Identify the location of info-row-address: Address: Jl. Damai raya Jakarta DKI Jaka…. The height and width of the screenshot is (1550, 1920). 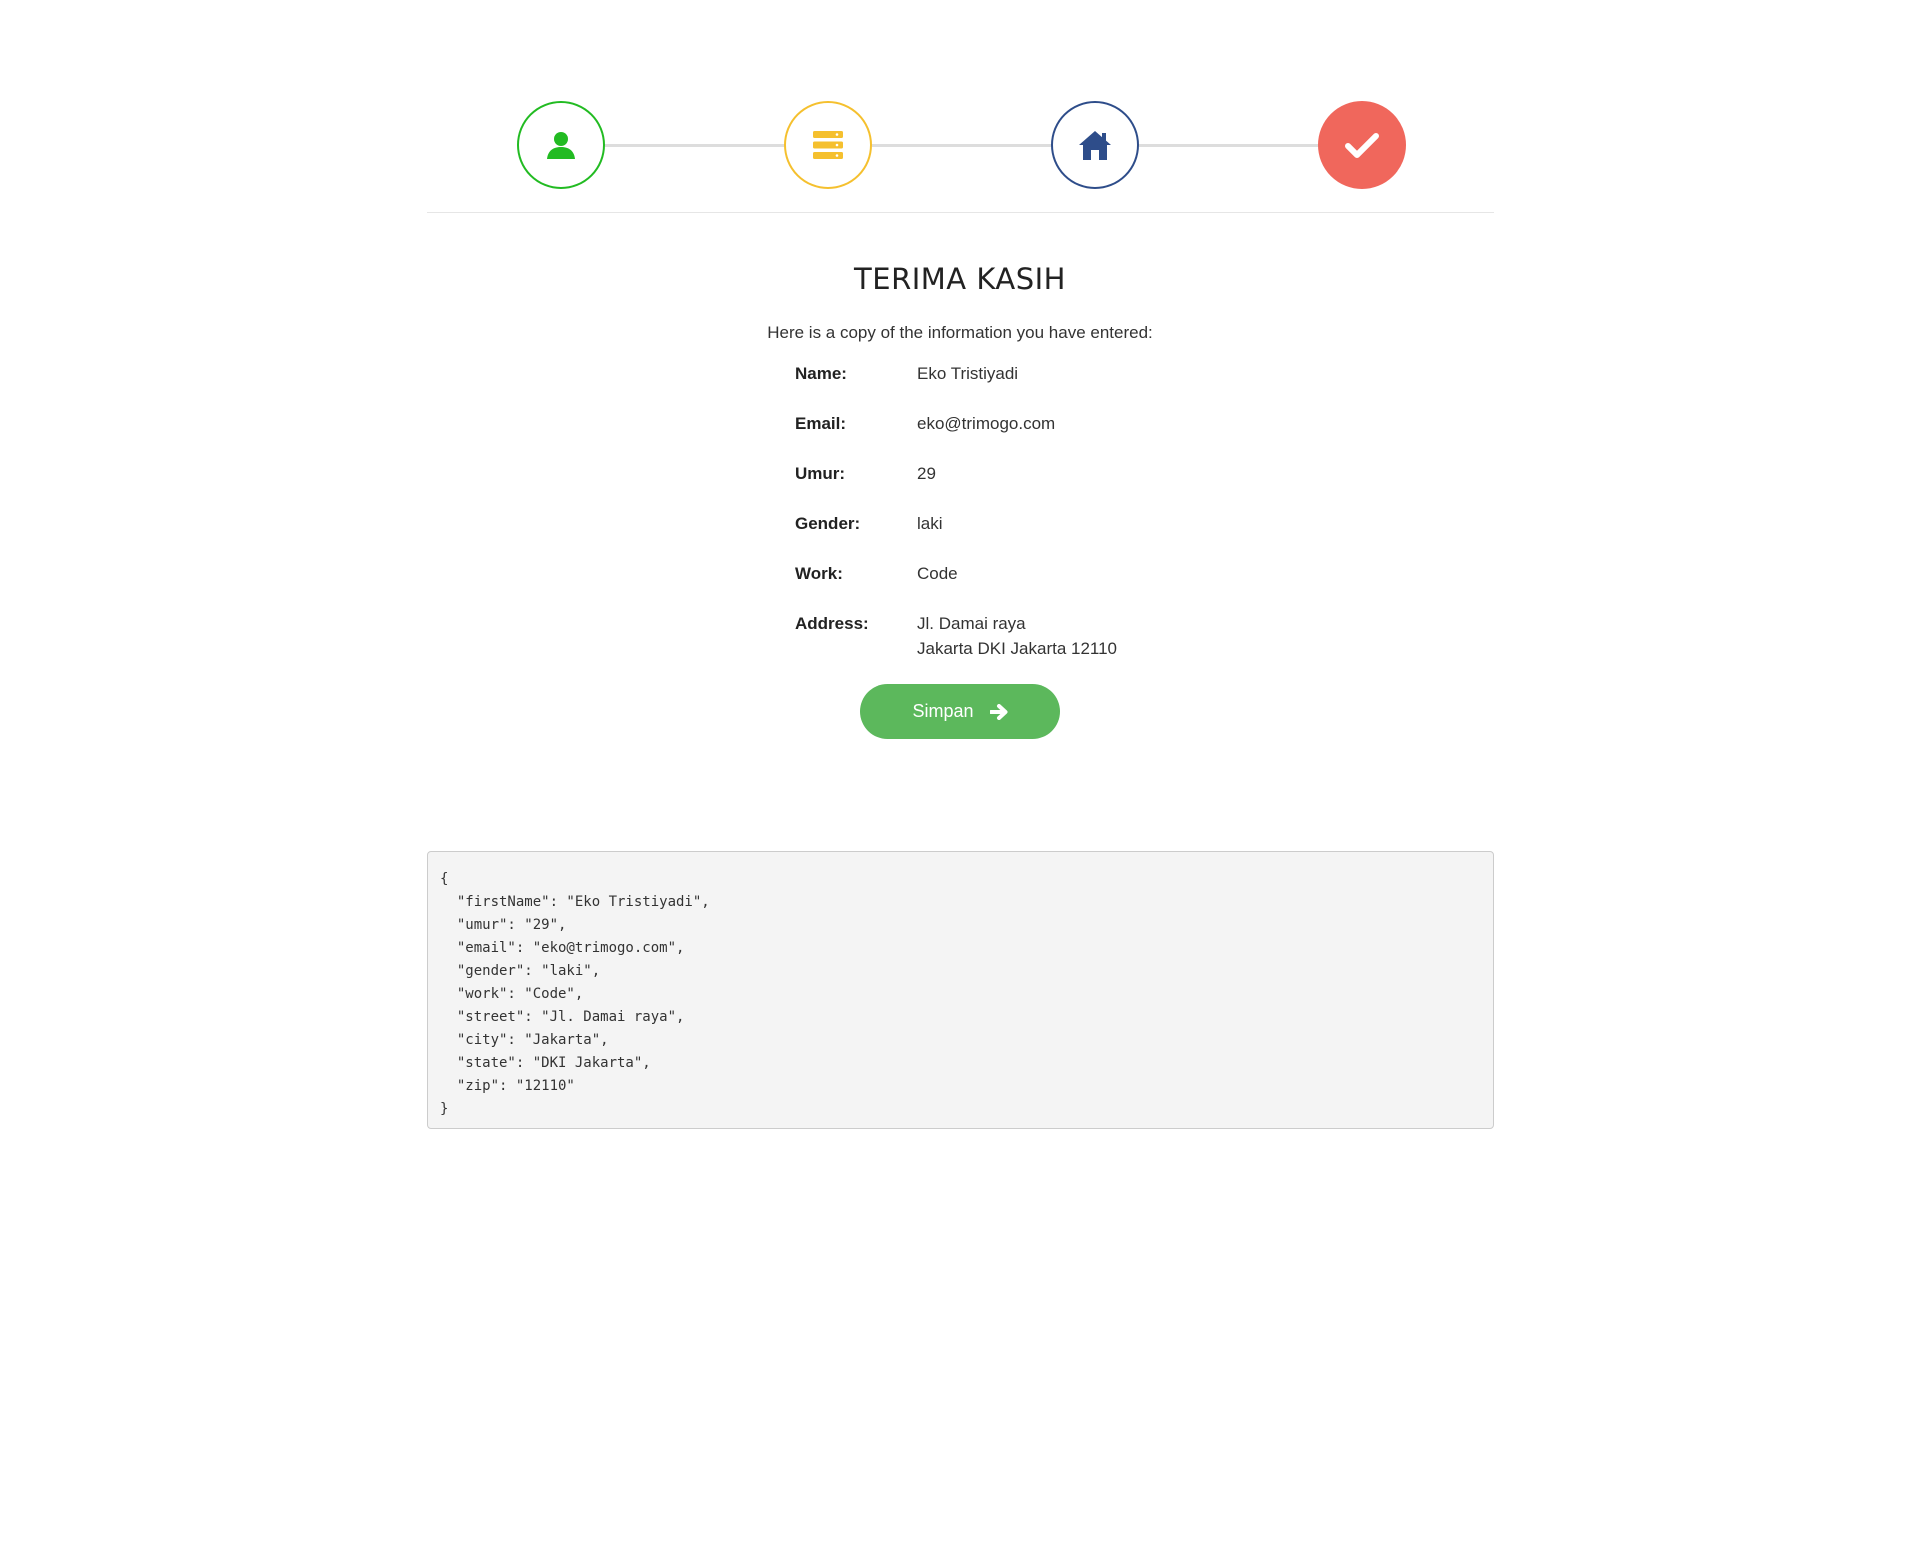
(1025, 636).